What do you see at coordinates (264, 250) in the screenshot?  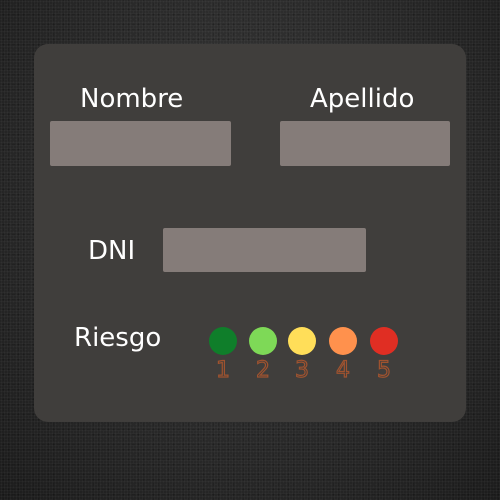 I see `dni-input` at bounding box center [264, 250].